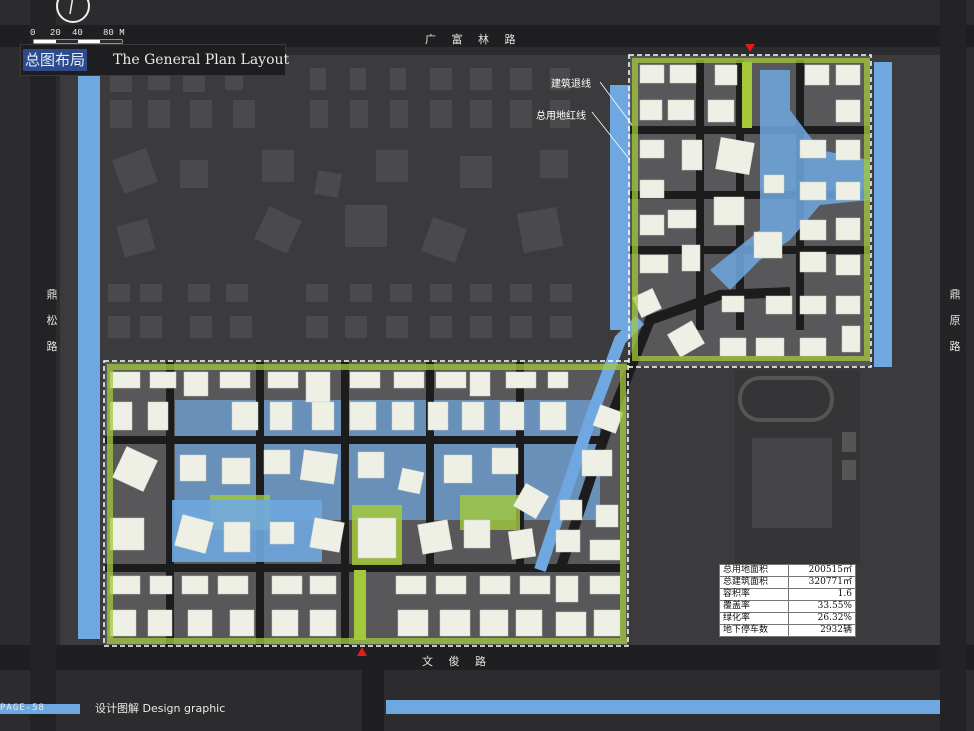 The width and height of the screenshot is (974, 731). What do you see at coordinates (89, 351) in the screenshot?
I see `west-canal` at bounding box center [89, 351].